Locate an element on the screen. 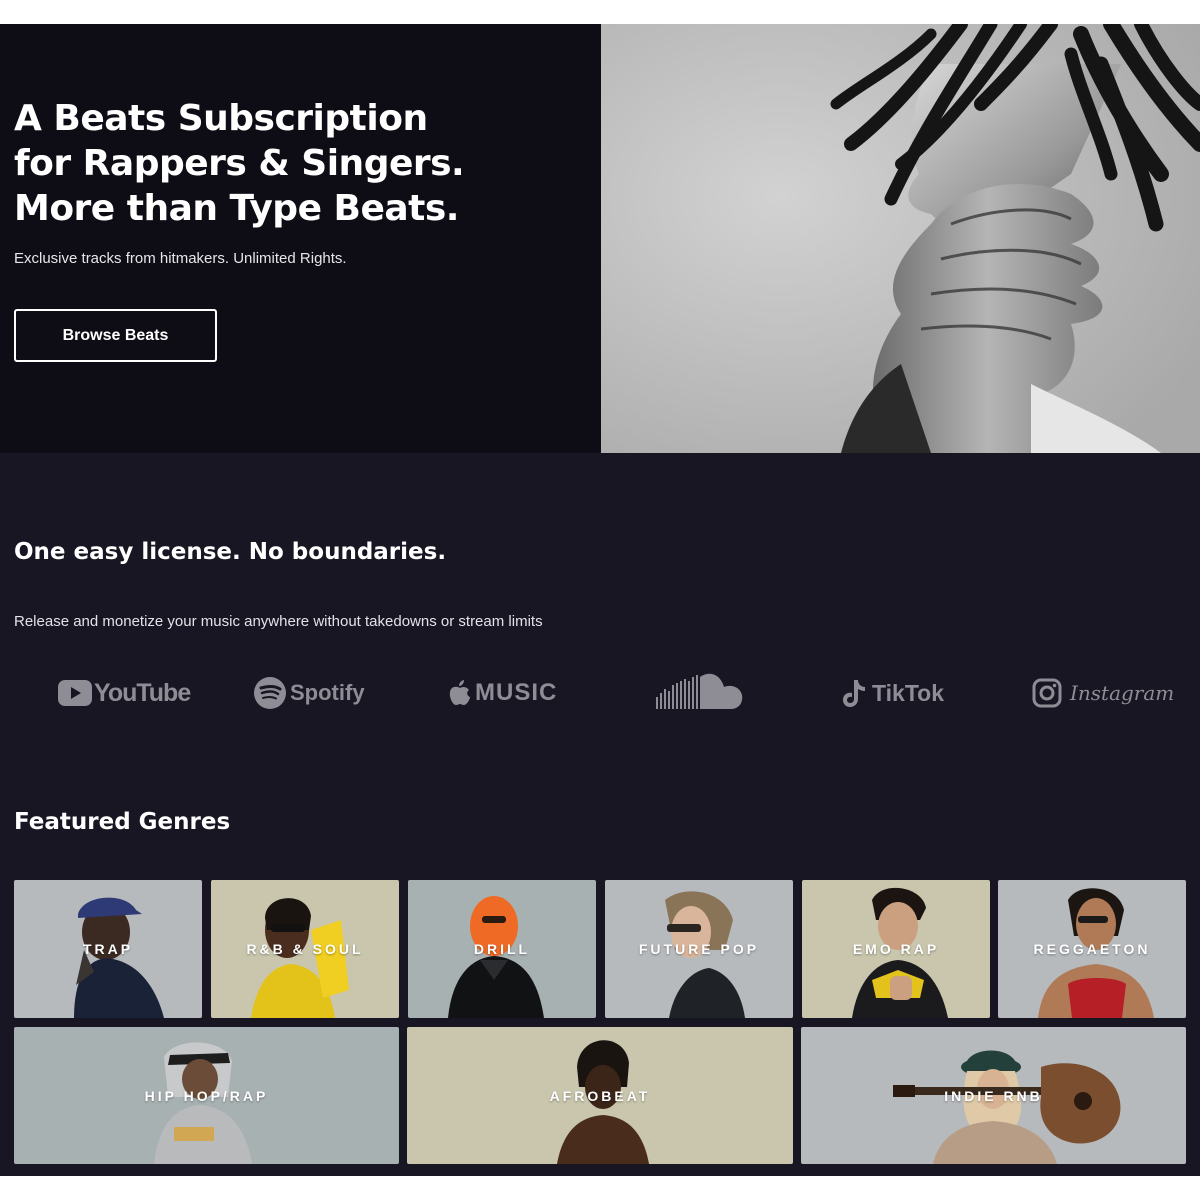  platform-logos: YouTube Spotify MUSIC TikTok Instagram is located at coordinates (600, 693).